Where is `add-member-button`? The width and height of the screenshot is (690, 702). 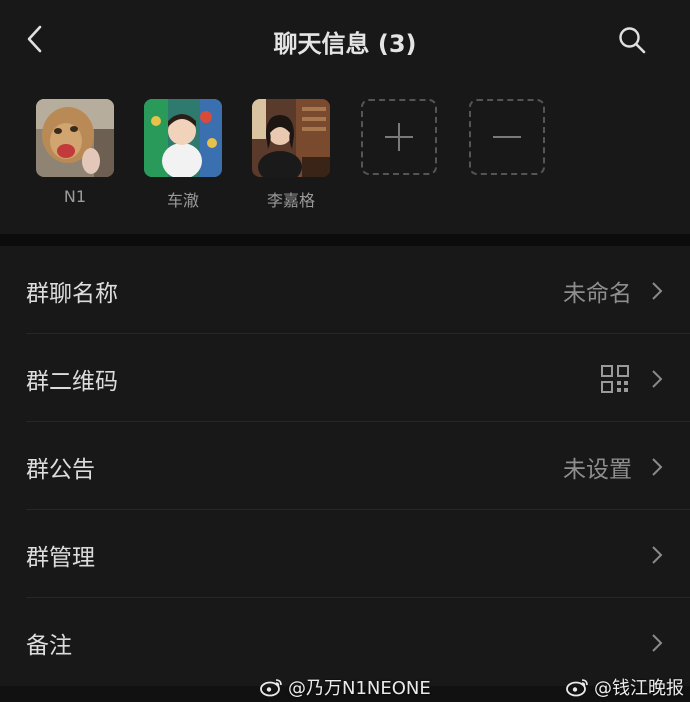
add-member-button is located at coordinates (399, 137).